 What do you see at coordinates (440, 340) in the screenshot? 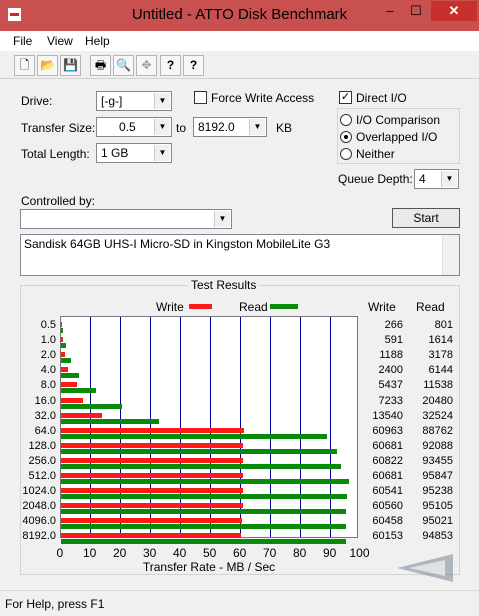
I see `read-value: 1614` at bounding box center [440, 340].